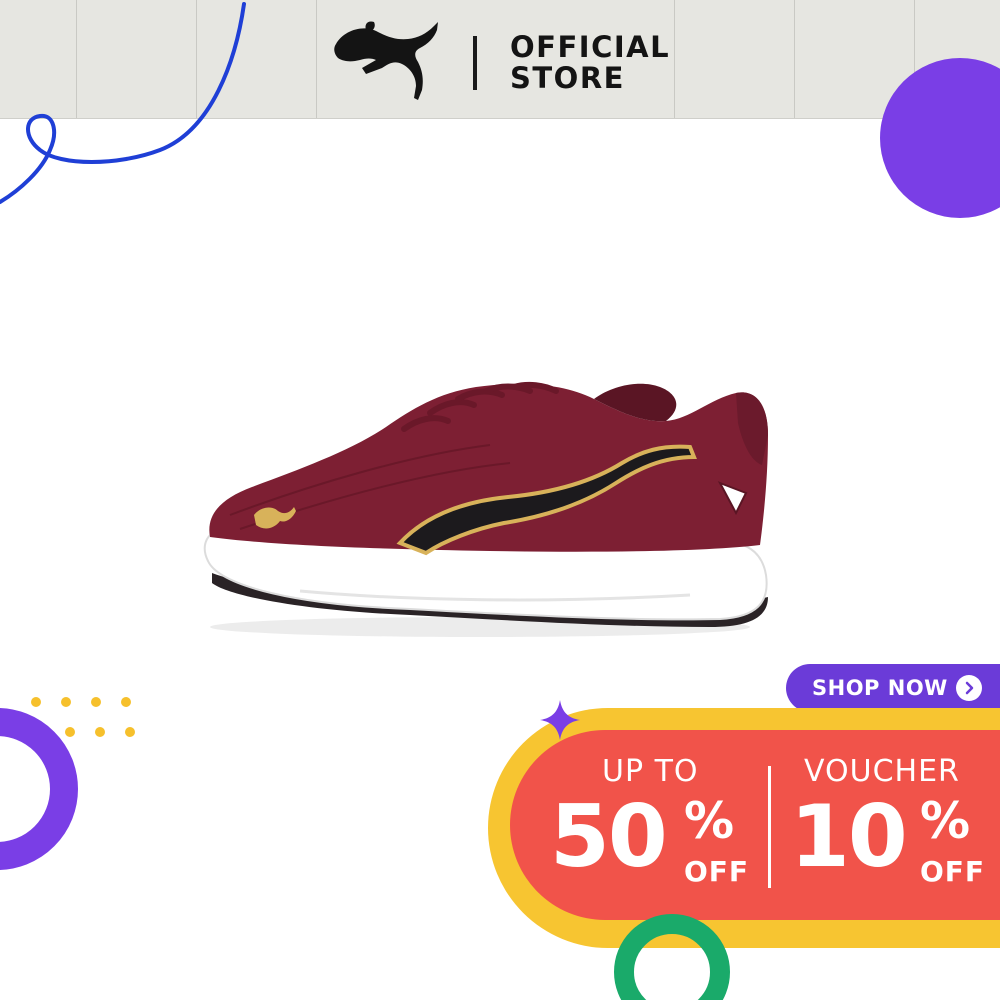 The image size is (1000, 1000). What do you see at coordinates (486, 509) in the screenshot?
I see `product-shoe-image` at bounding box center [486, 509].